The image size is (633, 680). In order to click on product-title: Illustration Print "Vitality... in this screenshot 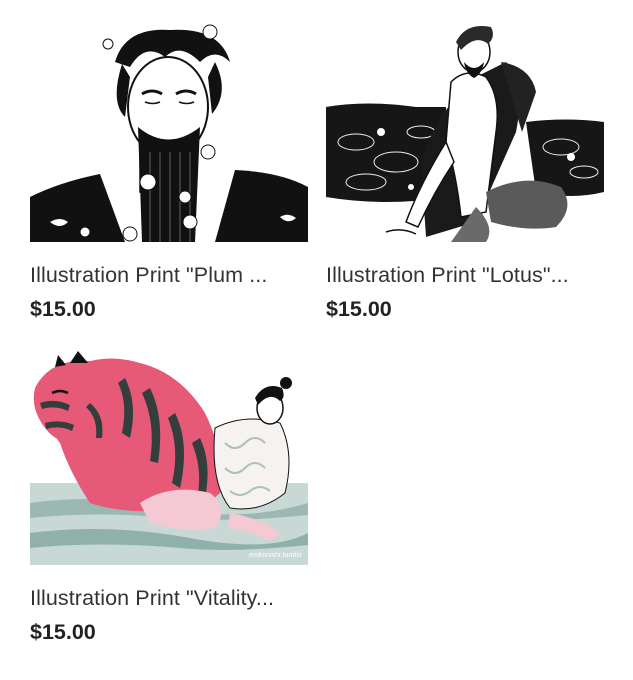, I will do `click(169, 598)`.